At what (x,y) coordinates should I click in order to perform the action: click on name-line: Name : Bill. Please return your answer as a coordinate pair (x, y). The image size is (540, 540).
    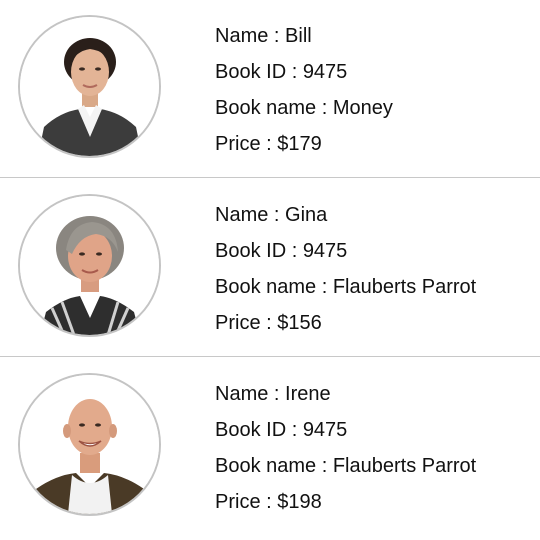
    Looking at the image, I should click on (304, 36).